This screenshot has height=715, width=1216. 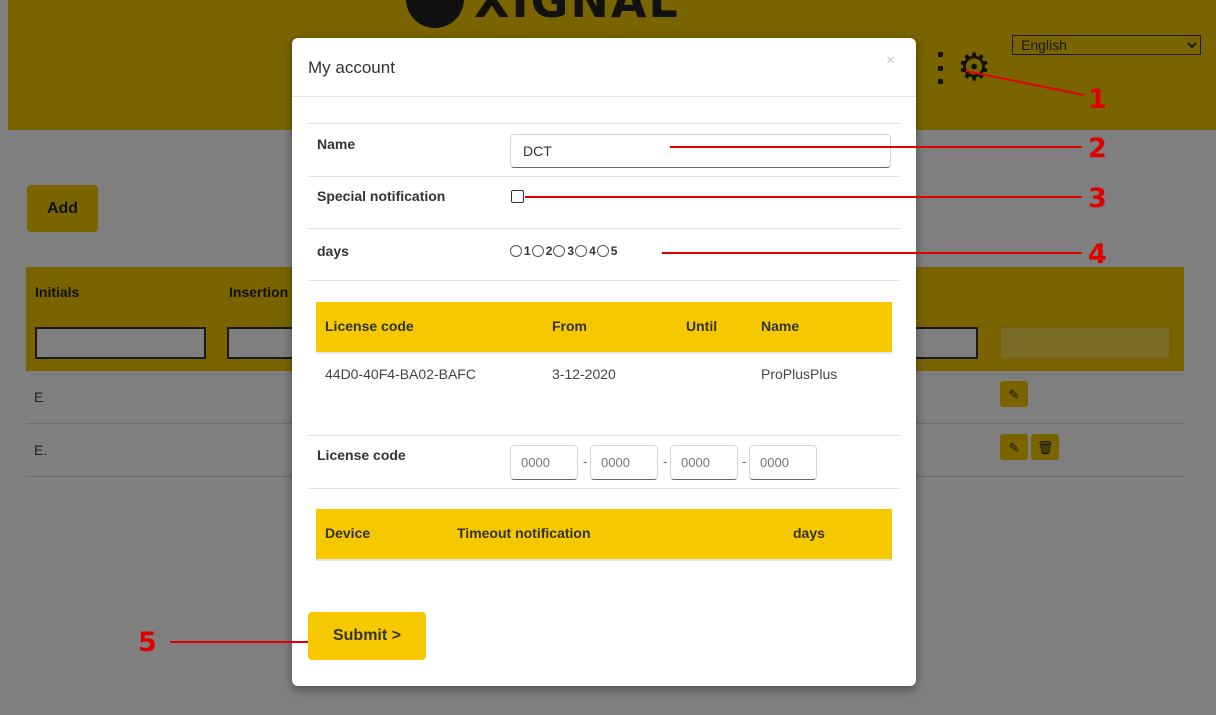 I want to click on annotation-3: 3, so click(x=1097, y=198).